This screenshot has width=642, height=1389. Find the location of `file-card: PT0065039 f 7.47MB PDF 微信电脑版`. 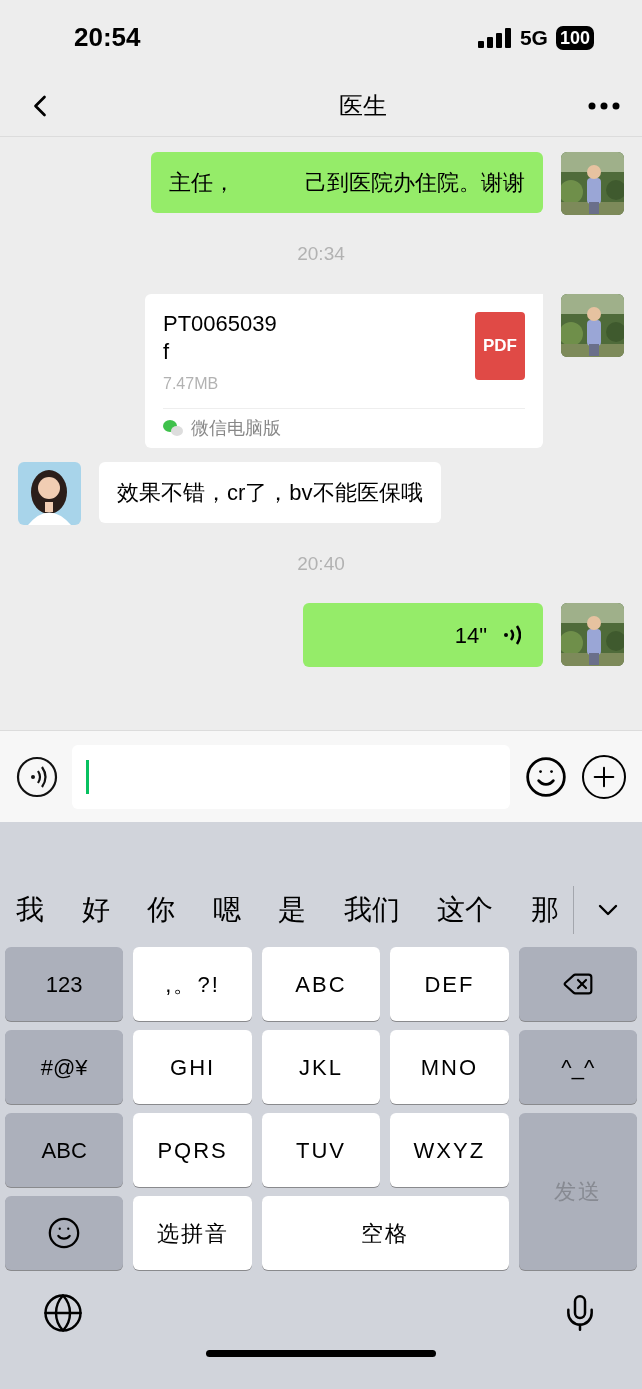

file-card: PT0065039 f 7.47MB PDF 微信电脑版 is located at coordinates (344, 370).